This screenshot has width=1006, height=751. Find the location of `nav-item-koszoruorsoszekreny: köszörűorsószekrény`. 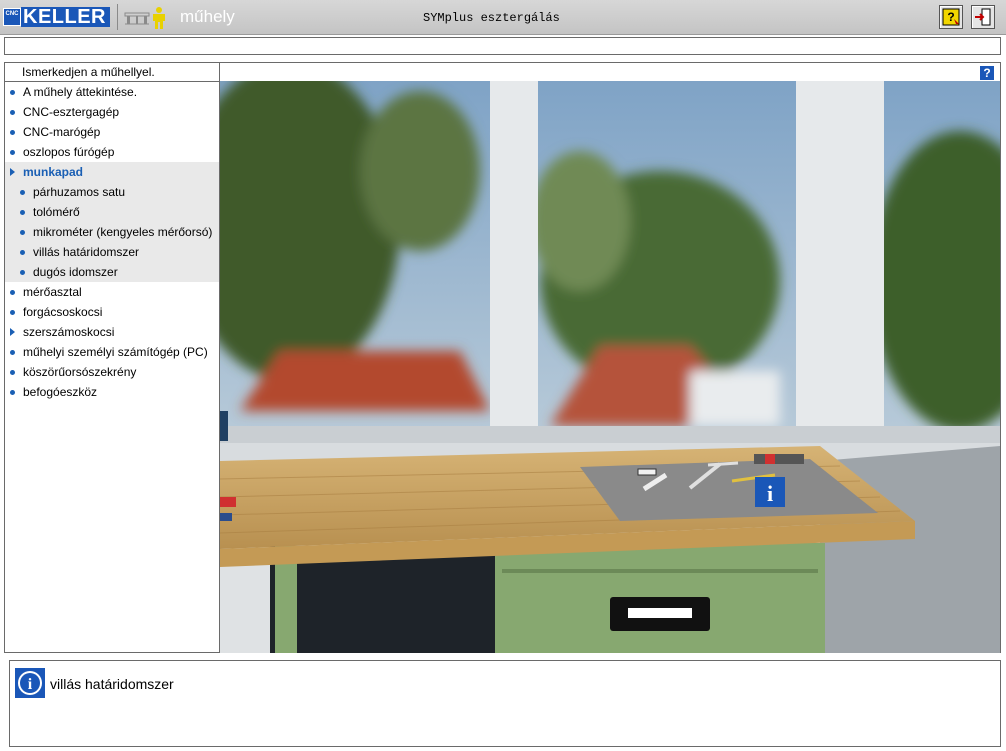

nav-item-koszoruorsoszekreny: köszörűorsószekrény is located at coordinates (112, 372).